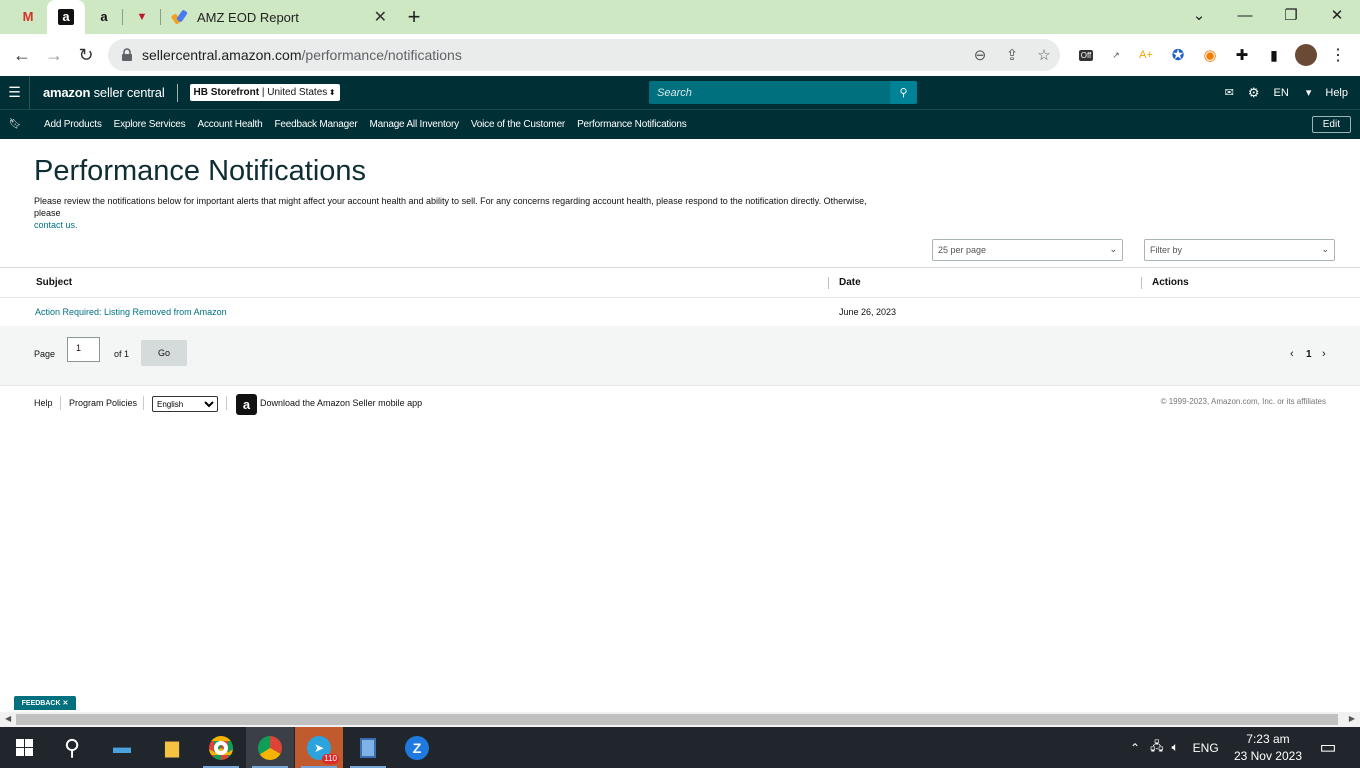  Describe the element at coordinates (1116, 55) in the screenshot. I see `extension-loginout: ↗` at that location.